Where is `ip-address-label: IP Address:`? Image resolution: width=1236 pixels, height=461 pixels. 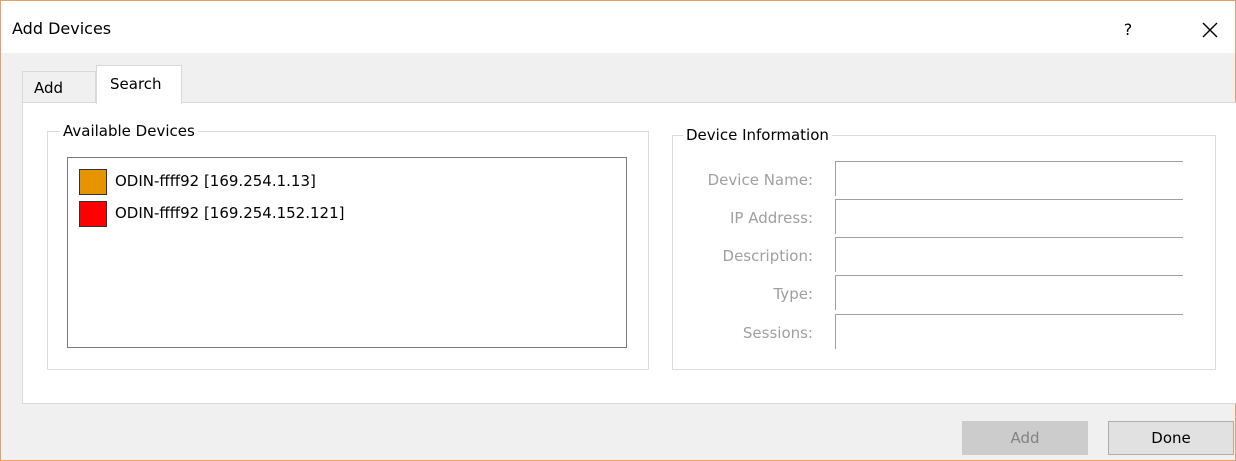
ip-address-label: IP Address: is located at coordinates (771, 218).